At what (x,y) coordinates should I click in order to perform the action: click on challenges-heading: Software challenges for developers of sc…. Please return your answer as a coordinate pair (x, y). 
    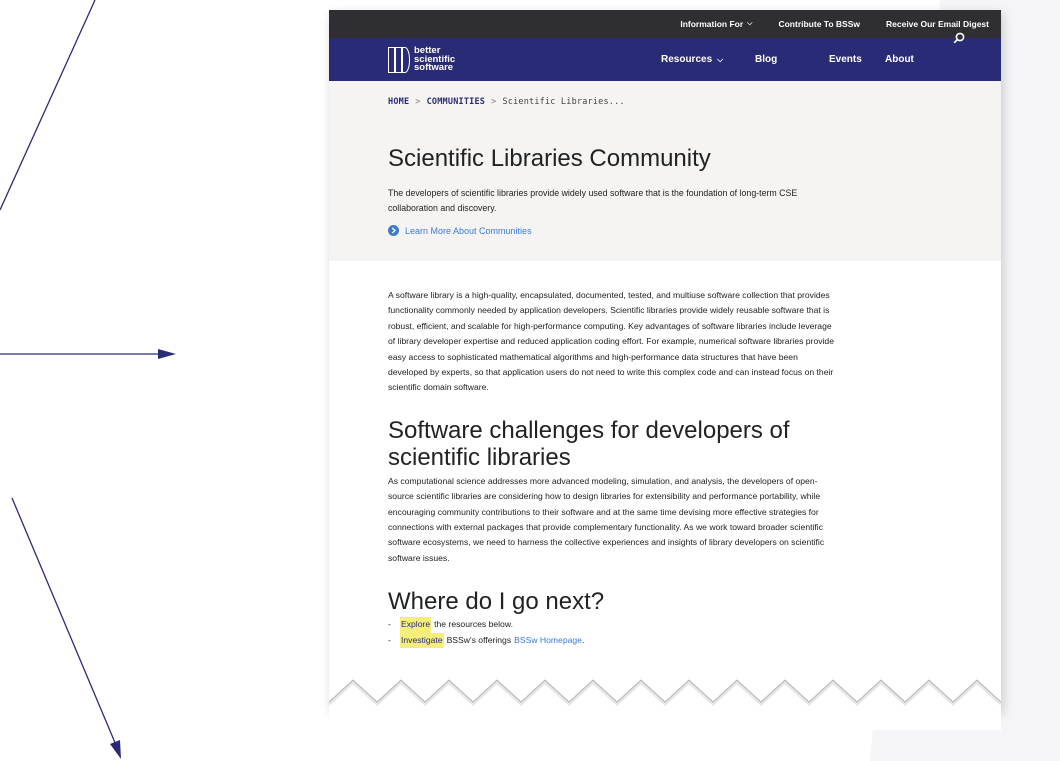
    Looking at the image, I should click on (589, 443).